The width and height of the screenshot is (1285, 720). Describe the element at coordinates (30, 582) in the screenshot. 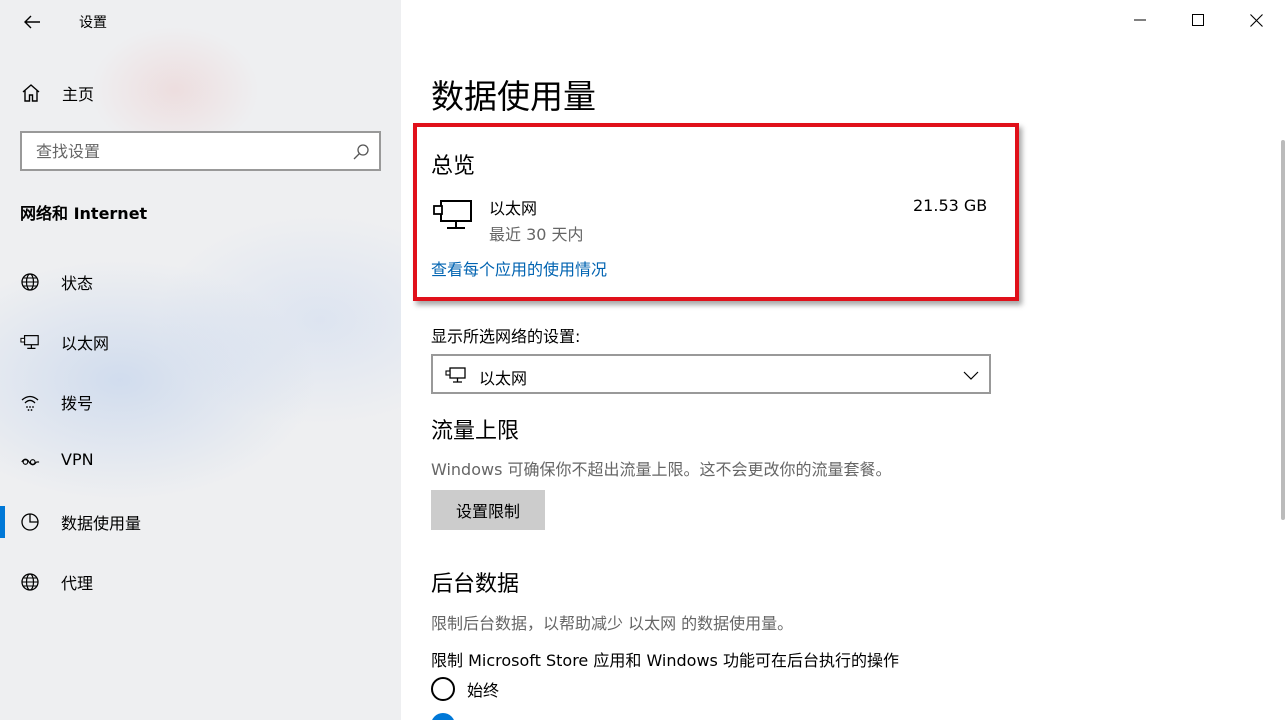

I see `globe-proxy-icon` at that location.